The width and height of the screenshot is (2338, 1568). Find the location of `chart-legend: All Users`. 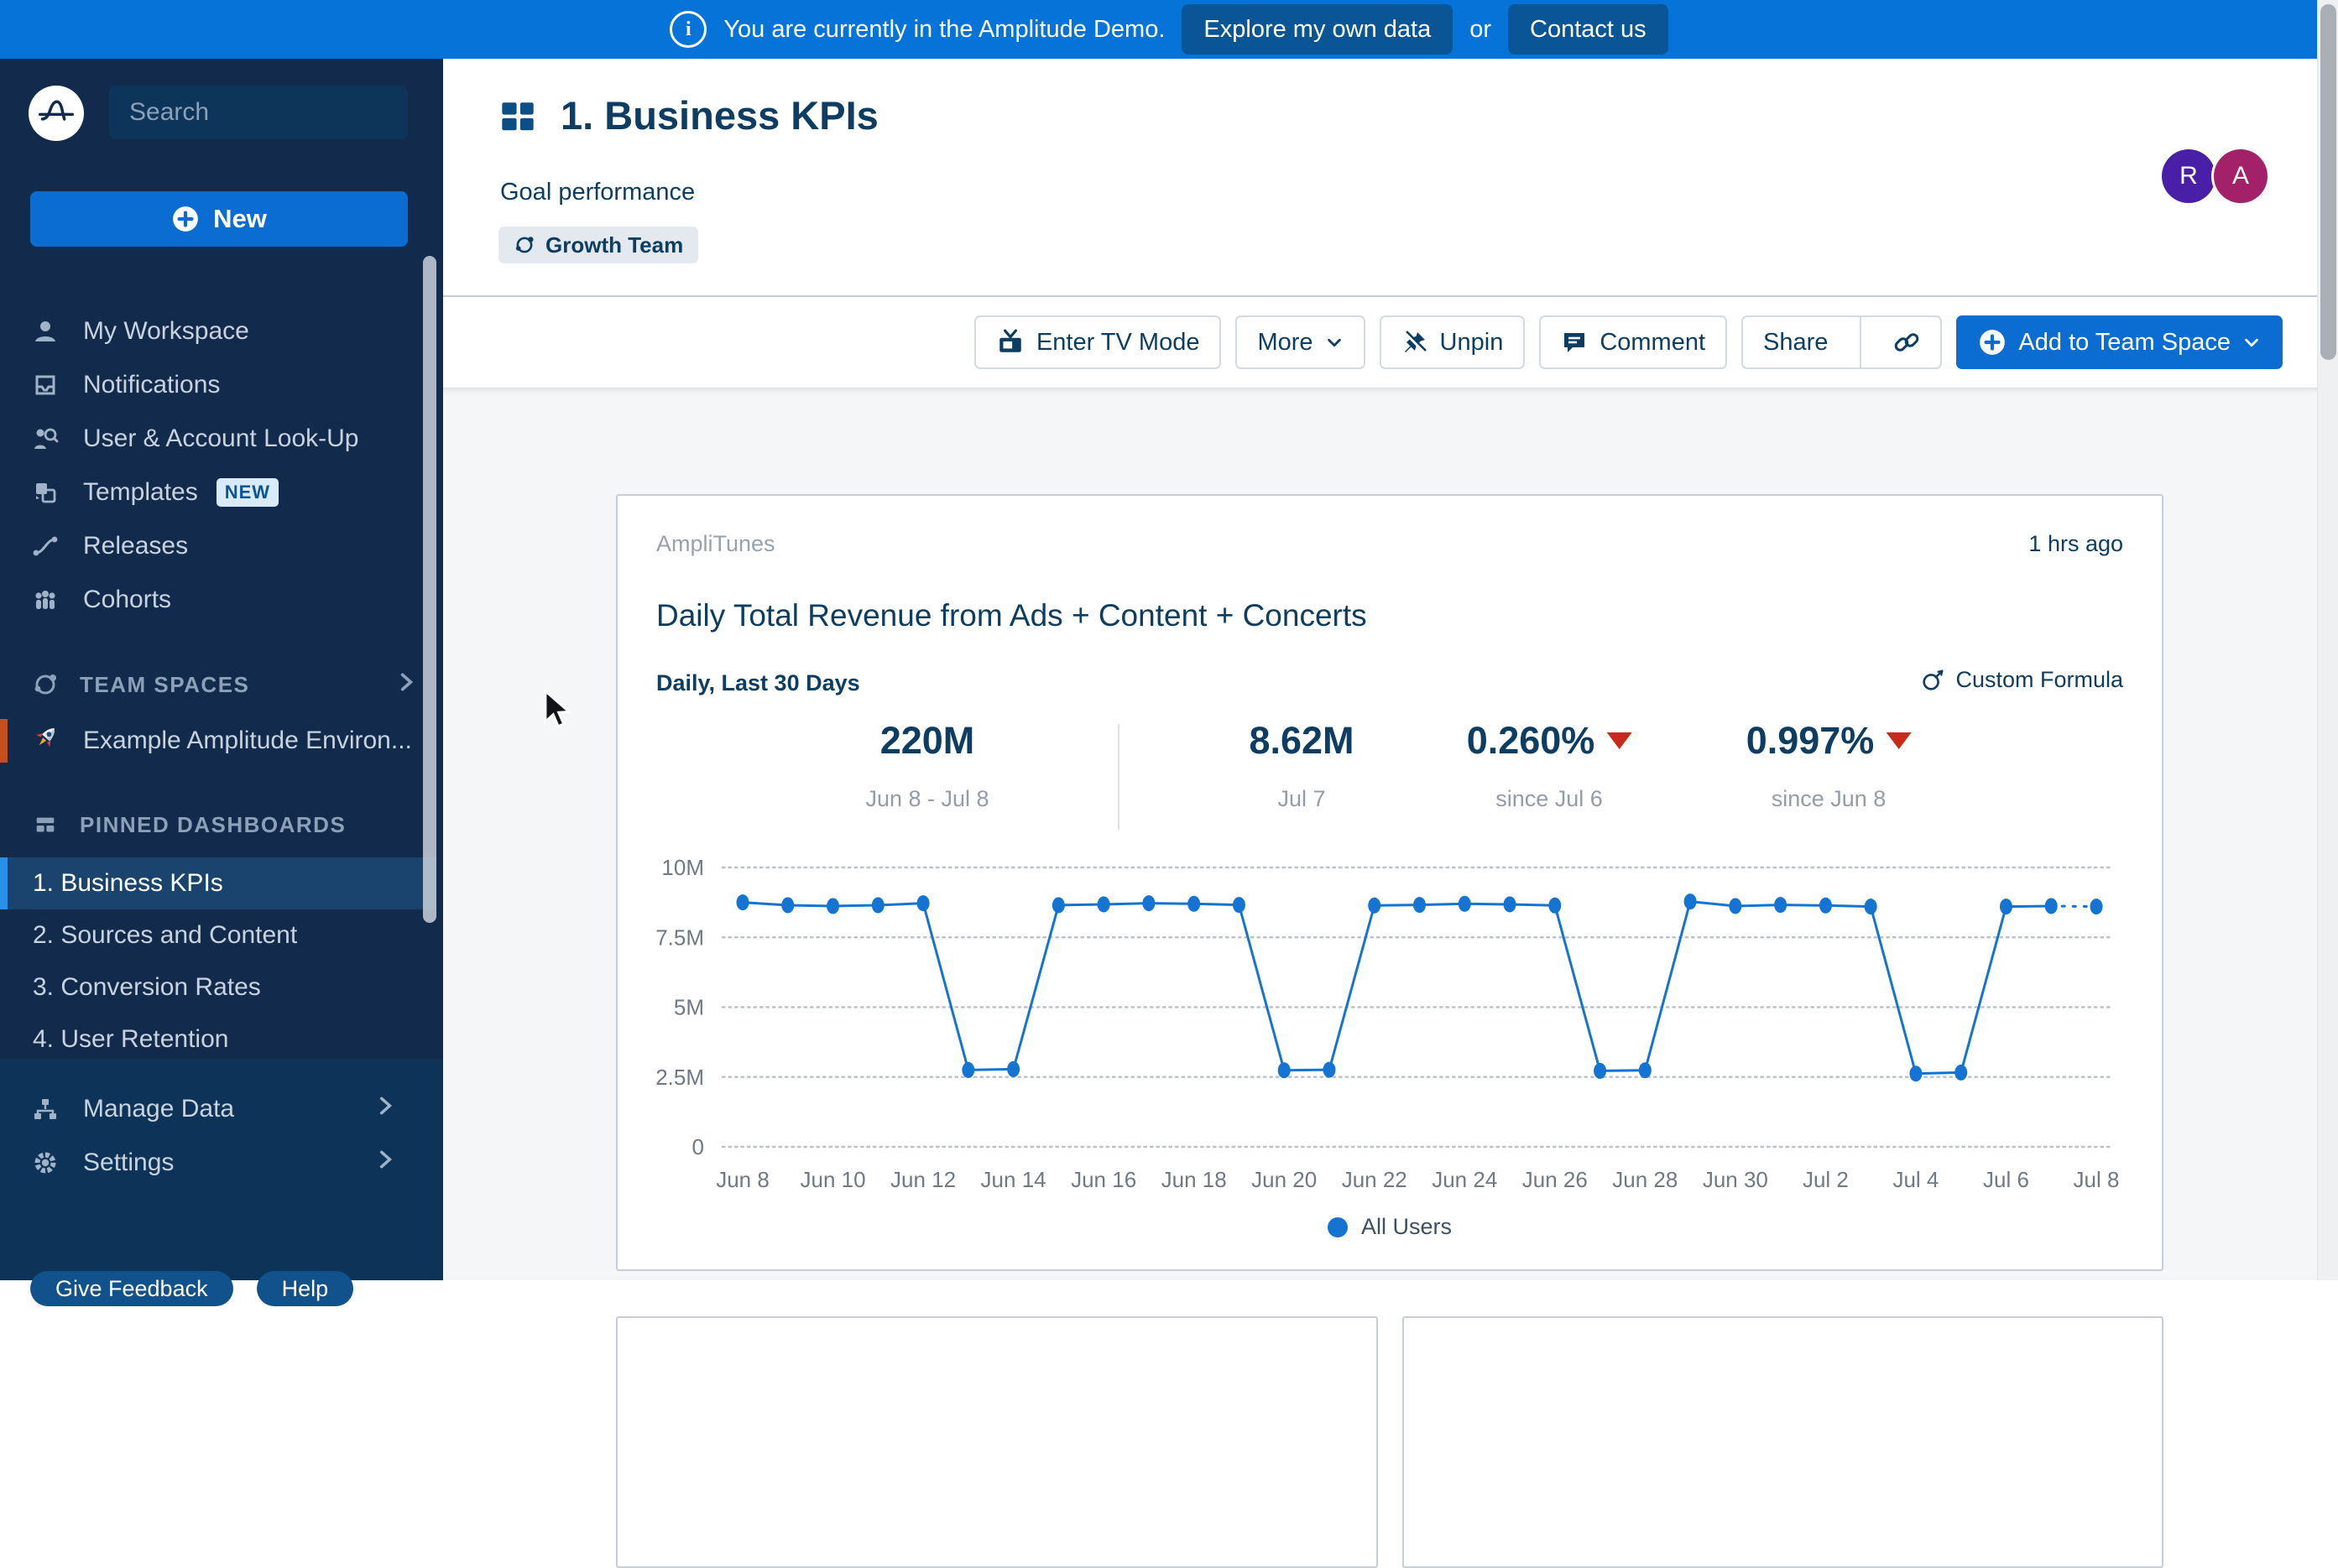

chart-legend: All Users is located at coordinates (1390, 1227).